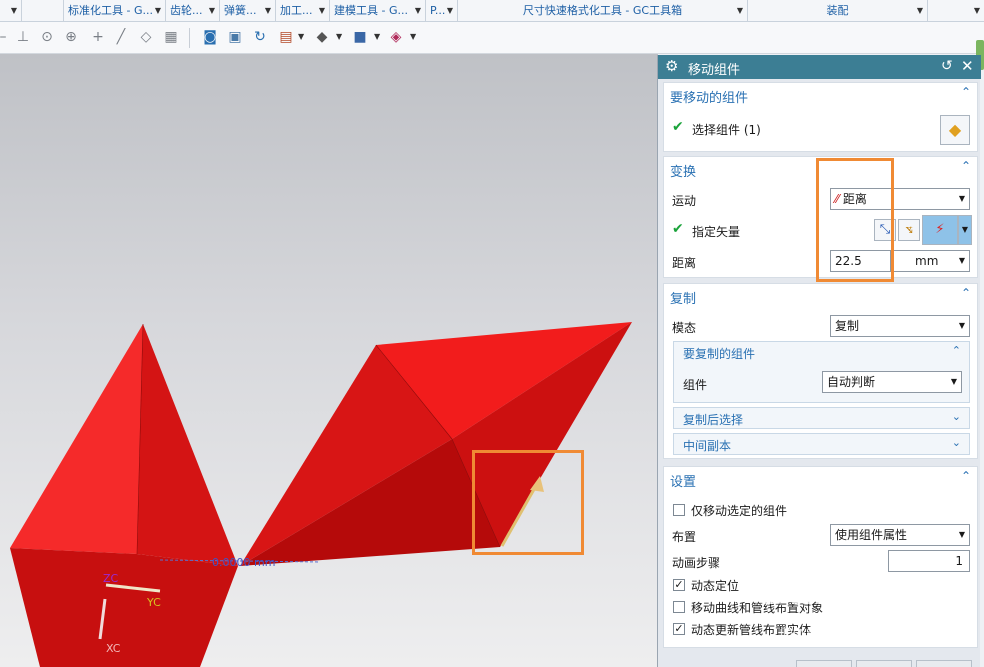 The width and height of the screenshot is (984, 667). I want to click on select-component-label: 选择组件 (1), so click(726, 129).